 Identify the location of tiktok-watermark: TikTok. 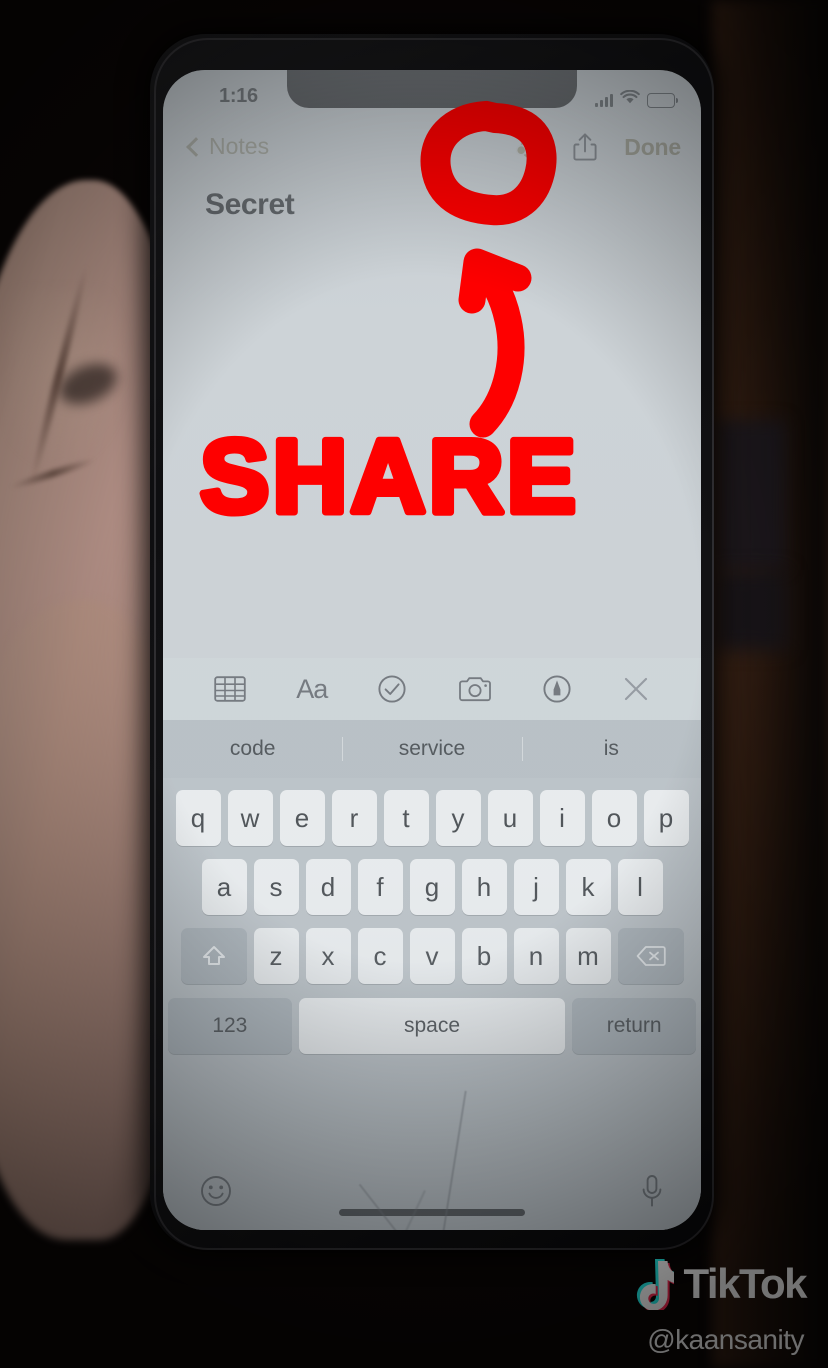
(718, 1284).